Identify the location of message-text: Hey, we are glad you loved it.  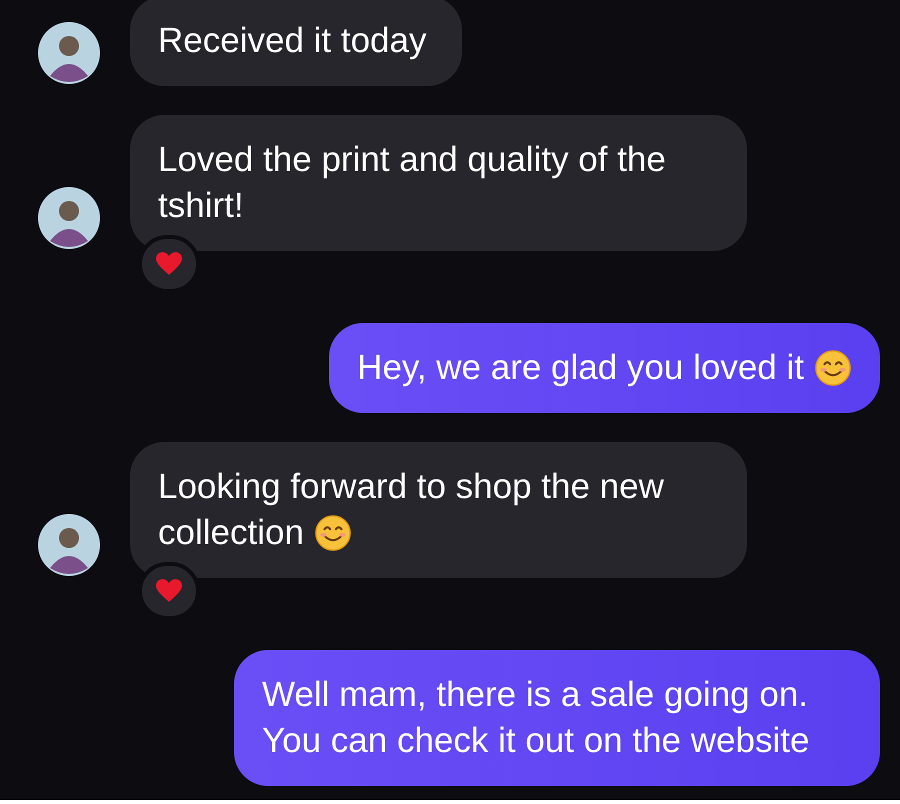
(580, 367).